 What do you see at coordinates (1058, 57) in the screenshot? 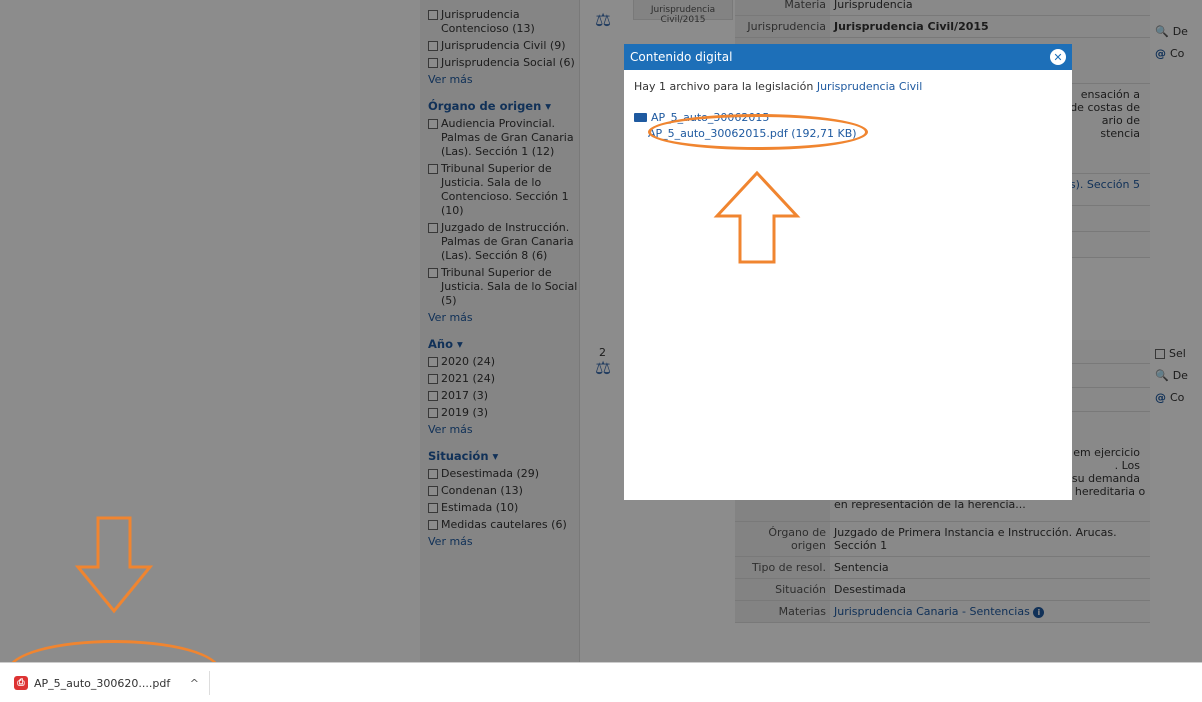
I see `close-icon: ✕` at bounding box center [1058, 57].